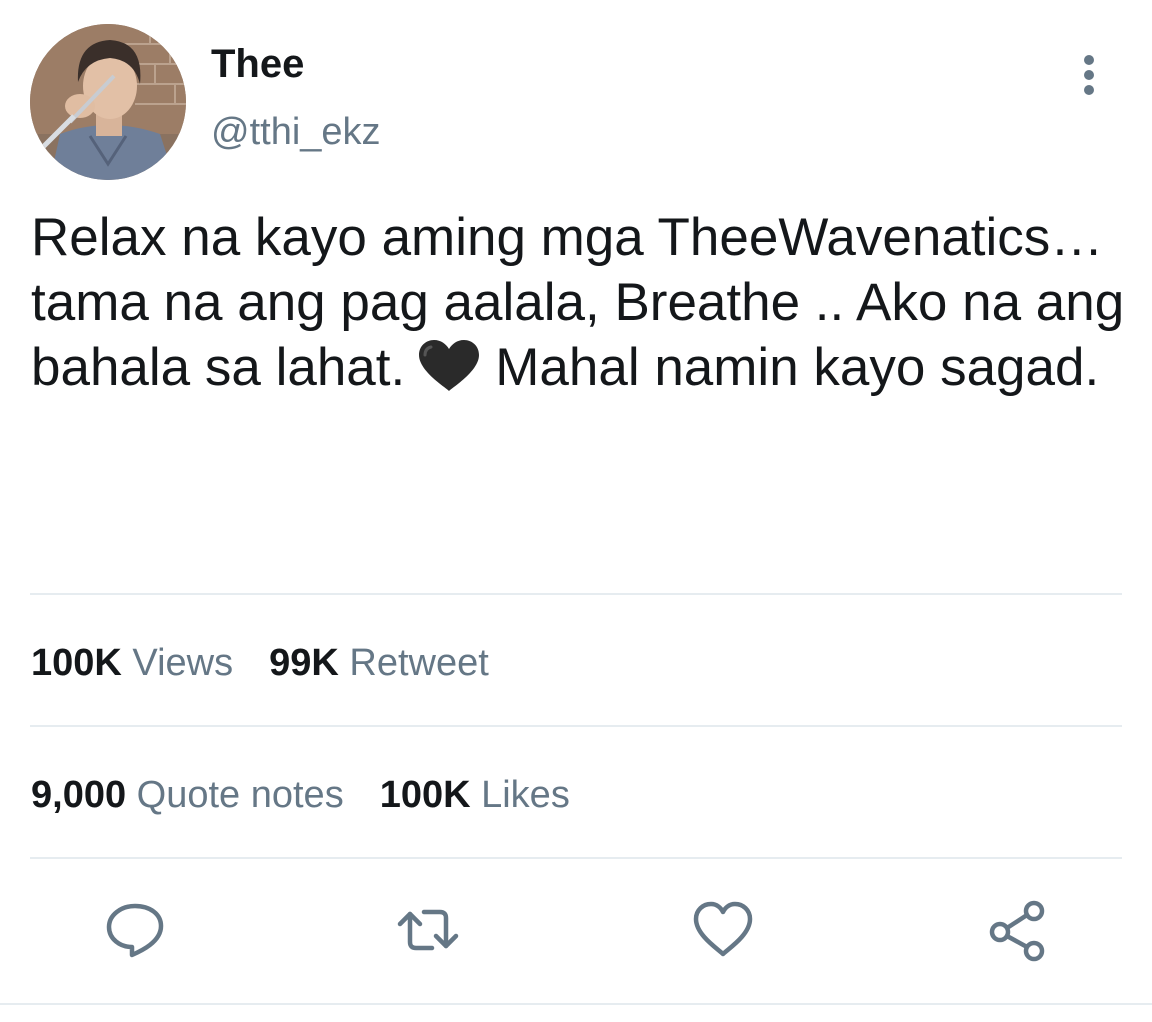 The width and height of the screenshot is (1152, 1022). I want to click on views-stat: 100K Views, so click(132, 663).